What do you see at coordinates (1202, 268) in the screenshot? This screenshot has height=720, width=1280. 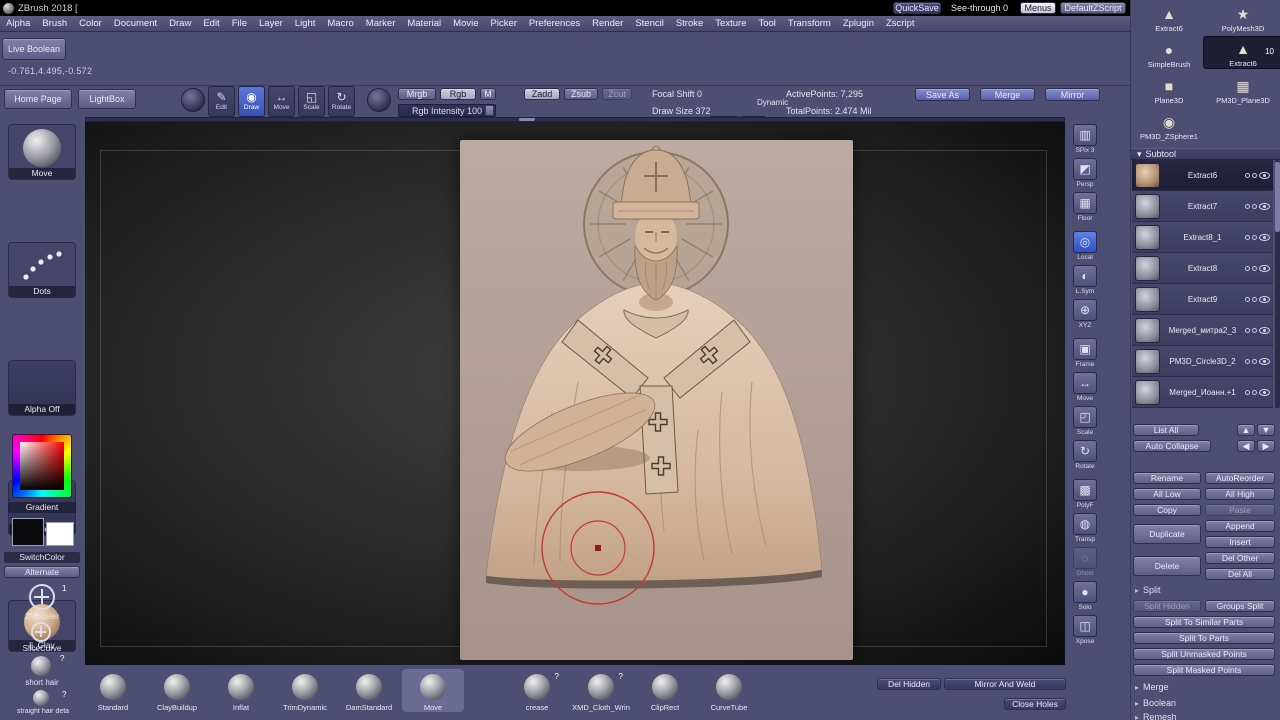 I see `subtool-row: Extract8` at bounding box center [1202, 268].